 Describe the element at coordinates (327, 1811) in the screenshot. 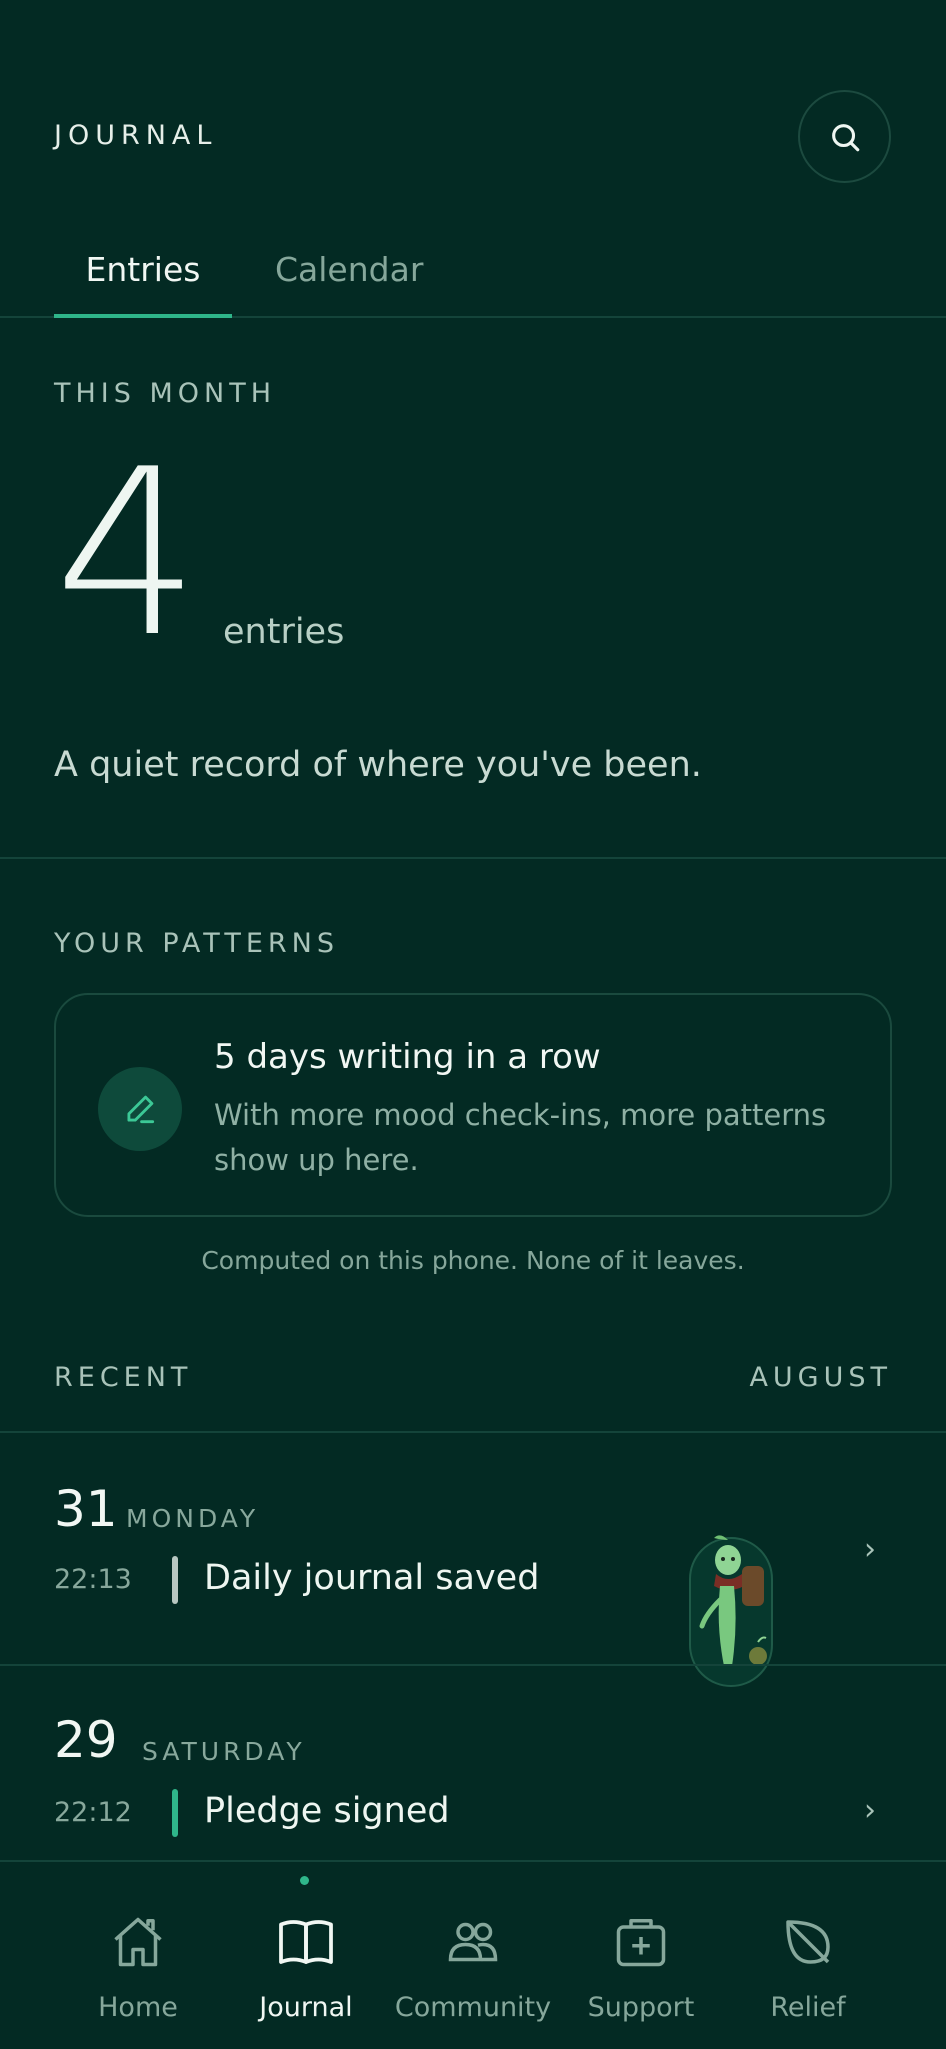

I see `entry-title: Pledge signed` at that location.